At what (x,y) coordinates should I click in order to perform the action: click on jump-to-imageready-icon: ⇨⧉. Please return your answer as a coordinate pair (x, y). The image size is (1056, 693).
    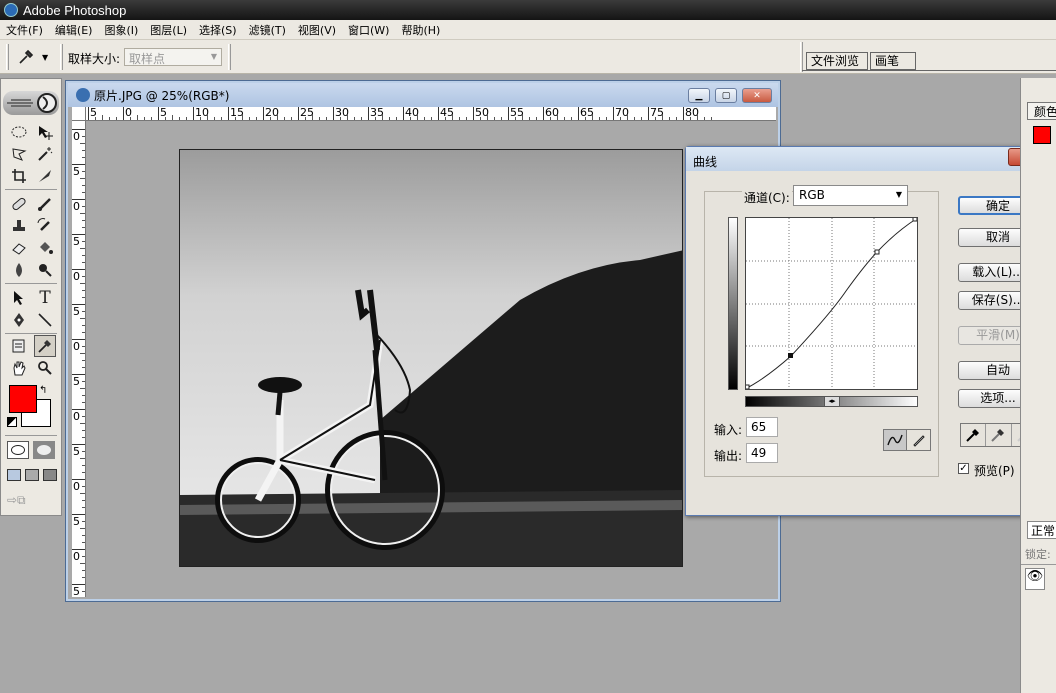
    Looking at the image, I should click on (31, 501).